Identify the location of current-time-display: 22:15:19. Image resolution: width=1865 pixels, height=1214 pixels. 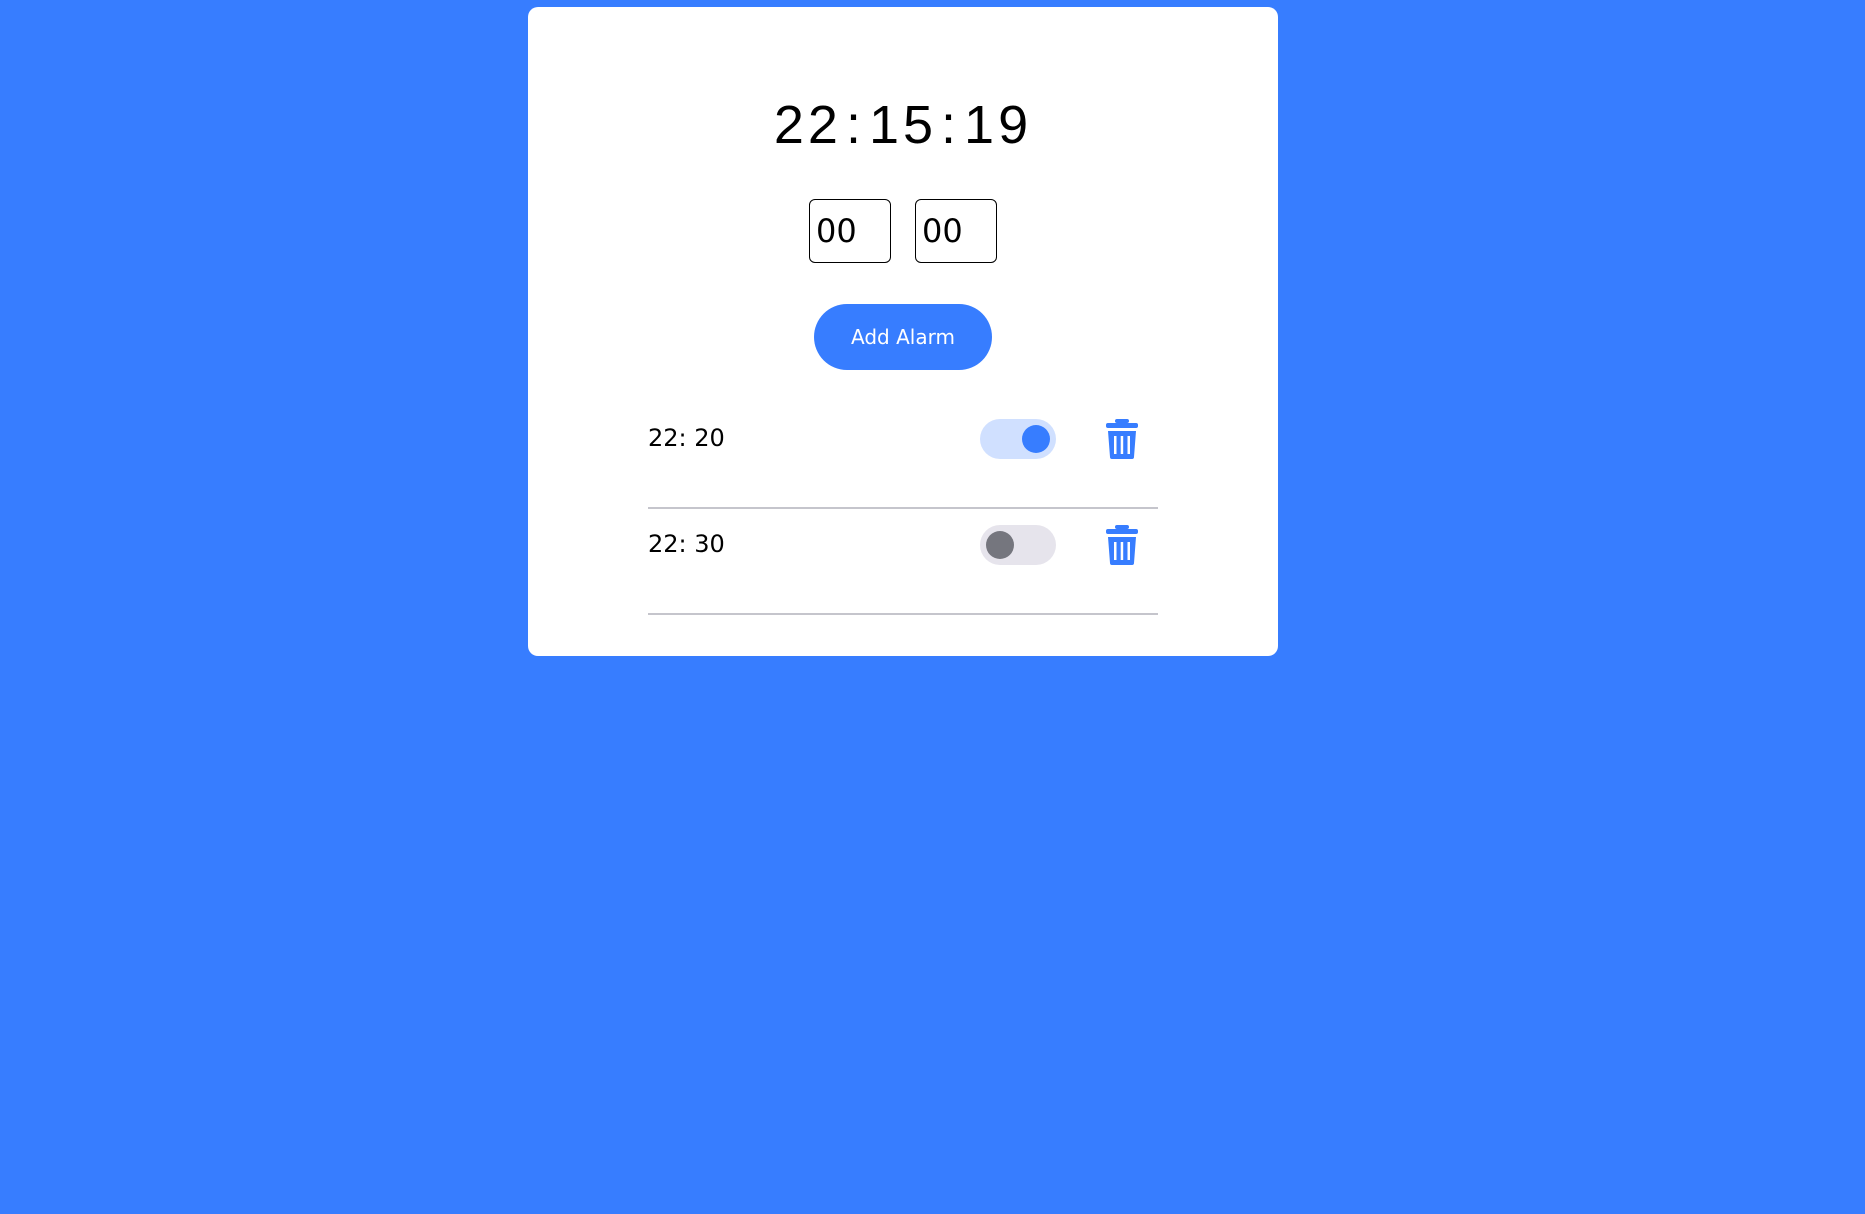
(903, 125).